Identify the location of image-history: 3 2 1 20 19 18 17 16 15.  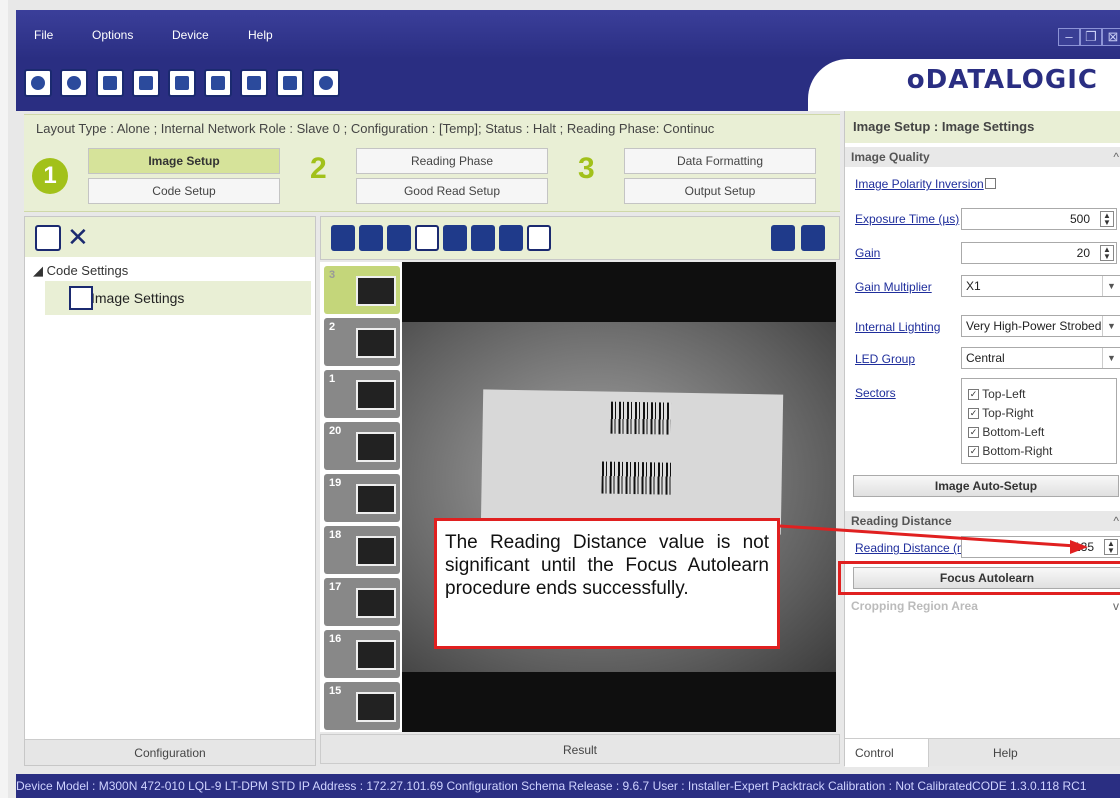
(361, 497).